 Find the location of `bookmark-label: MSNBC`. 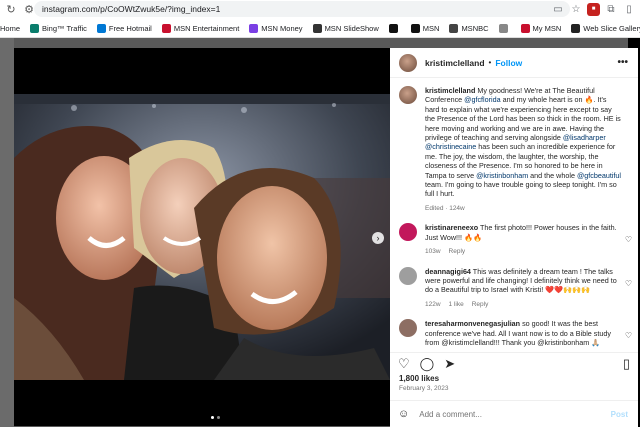

bookmark-label: MSNBC is located at coordinates (474, 28).